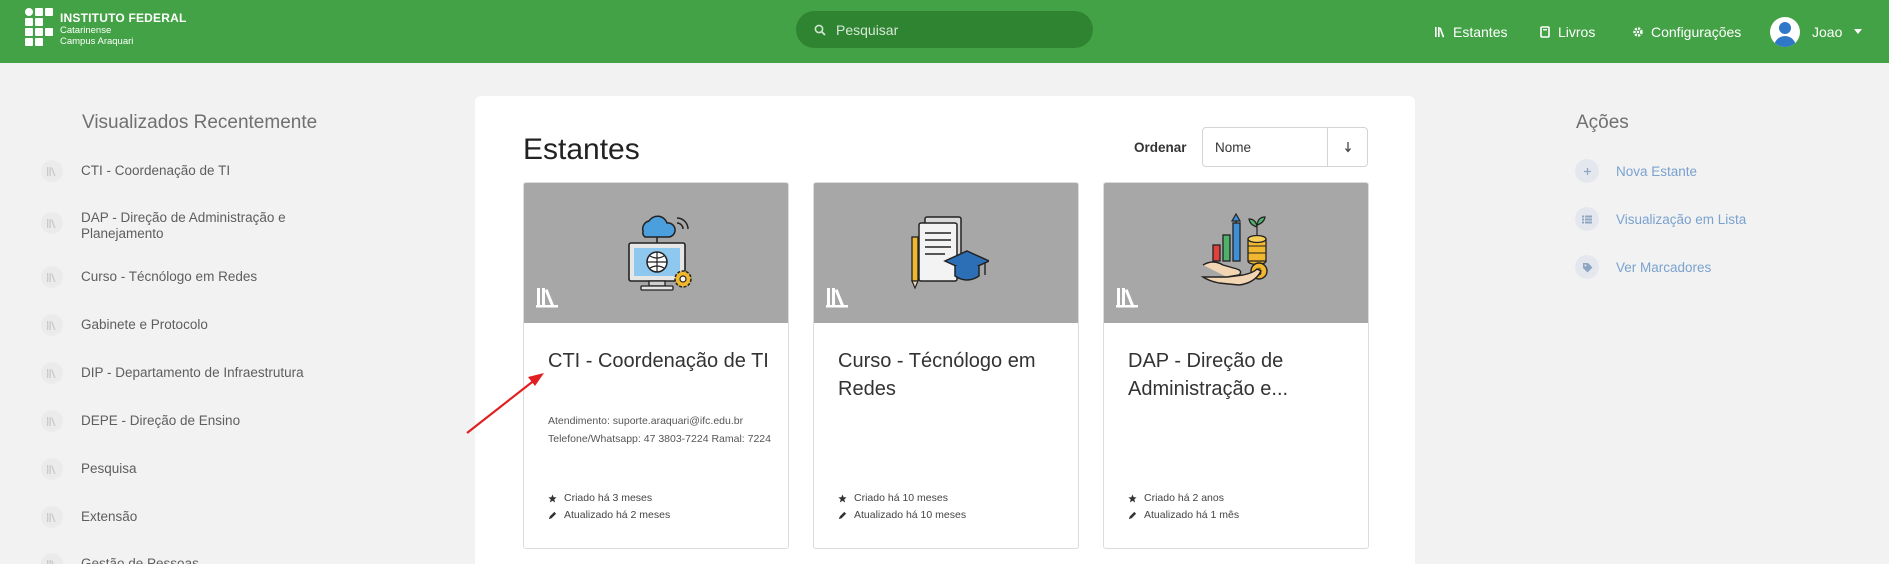  Describe the element at coordinates (1192, 515) in the screenshot. I see `card-updated-text: Atualizado há 1 mês` at that location.